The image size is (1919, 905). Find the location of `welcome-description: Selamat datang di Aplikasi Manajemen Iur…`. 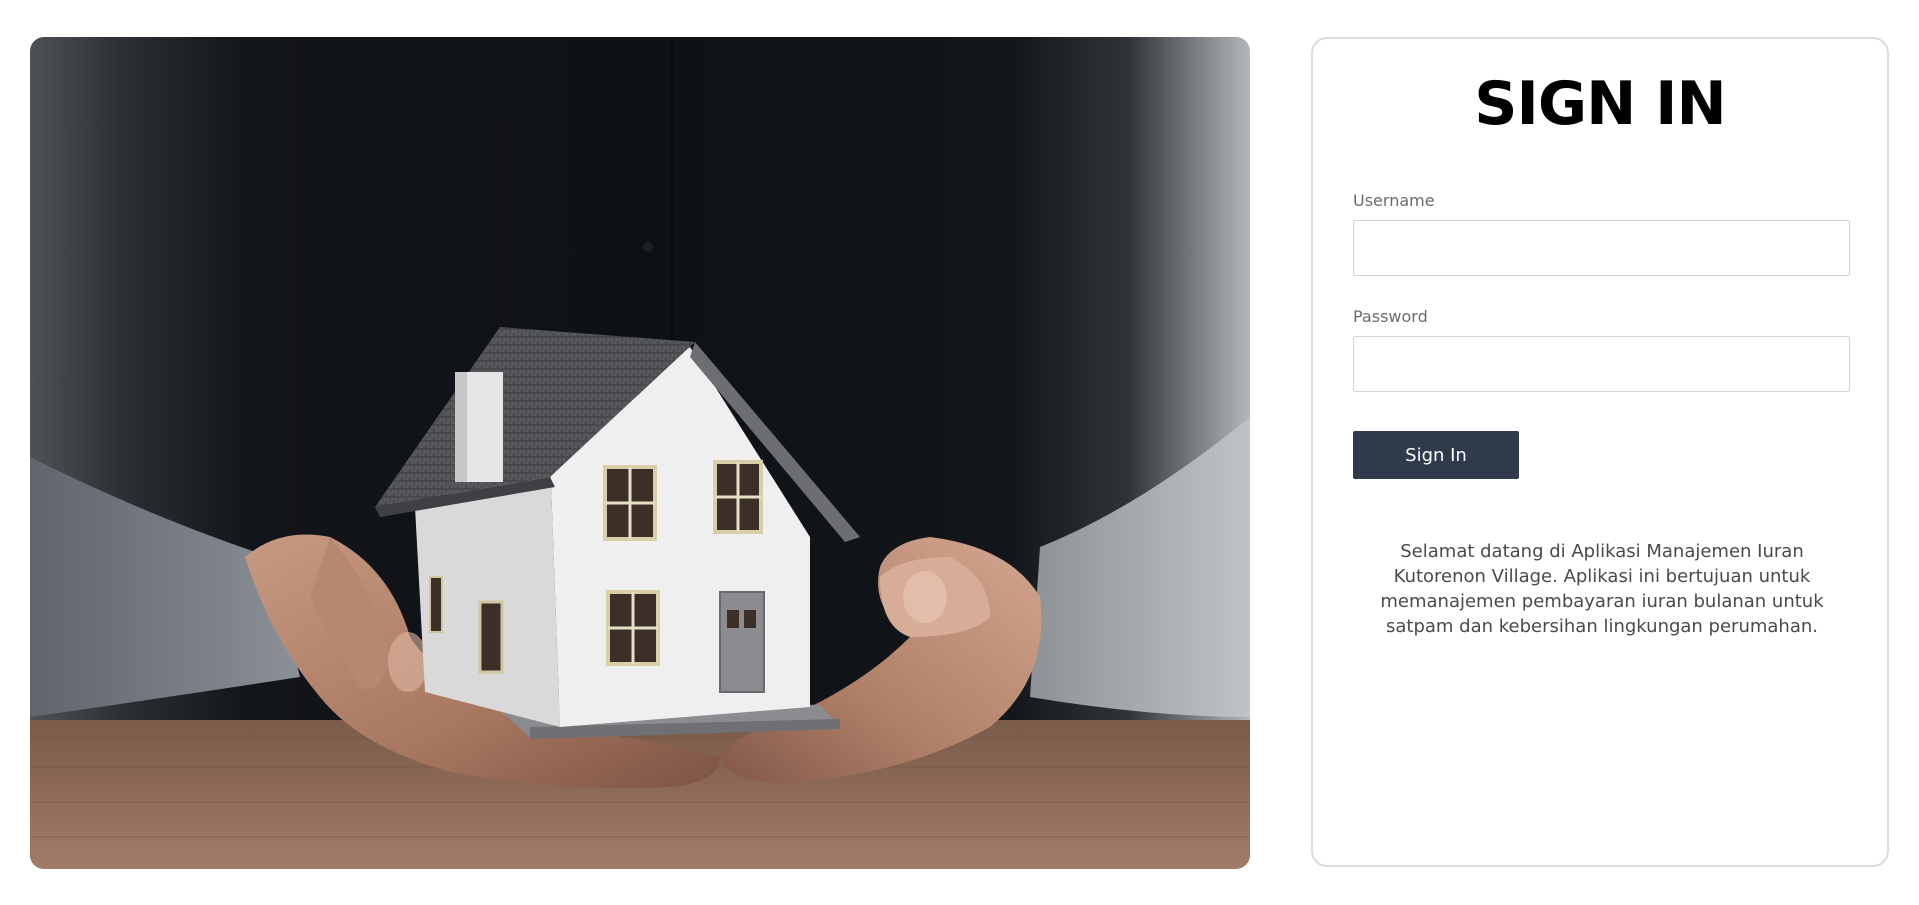

welcome-description: Selamat datang di Aplikasi Manajemen Iur… is located at coordinates (1602, 589).